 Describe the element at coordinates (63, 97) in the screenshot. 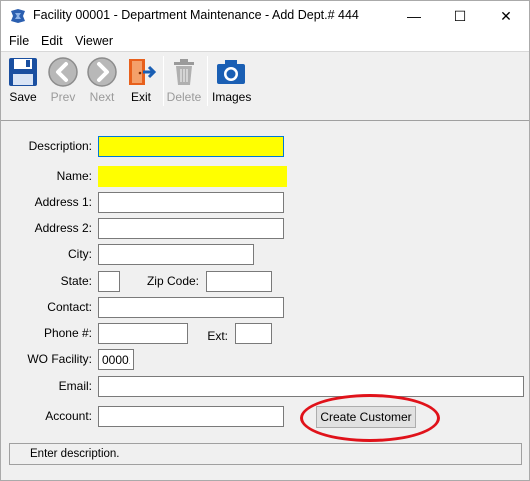

I see `prev-label: Prev` at that location.